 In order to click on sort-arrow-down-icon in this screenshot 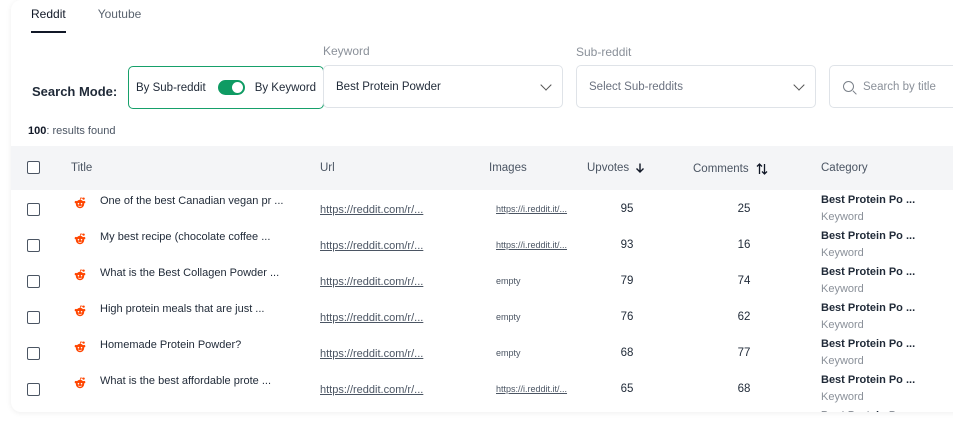, I will do `click(640, 168)`.